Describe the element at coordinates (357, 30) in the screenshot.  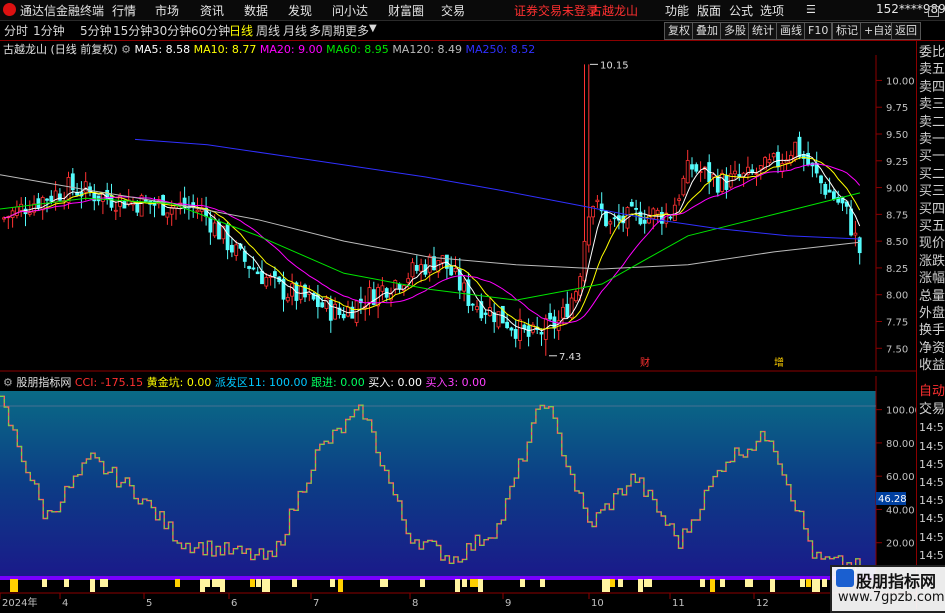
I see `period-more: 更多` at that location.